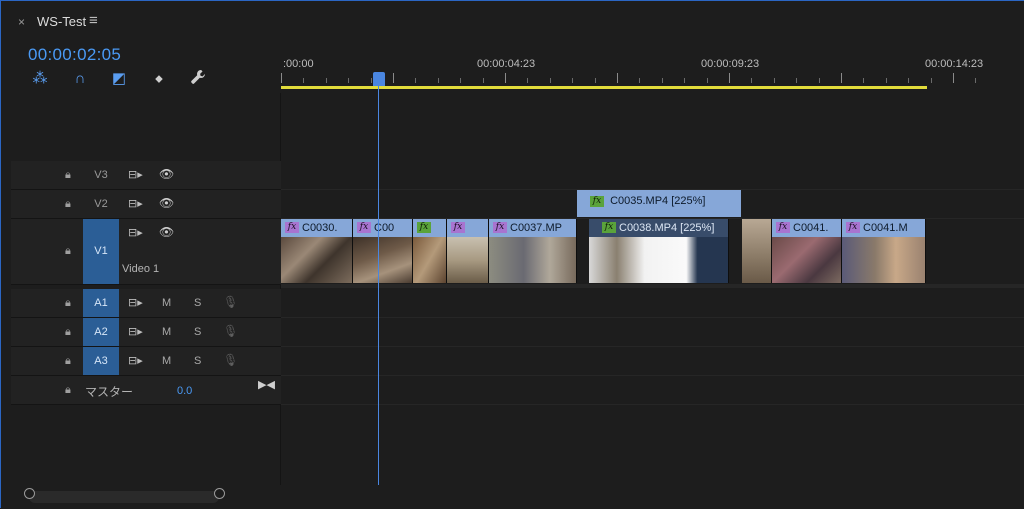 The image size is (1024, 509). Describe the element at coordinates (652, 127) in the screenshot. I see `timeline-empty-area` at that location.